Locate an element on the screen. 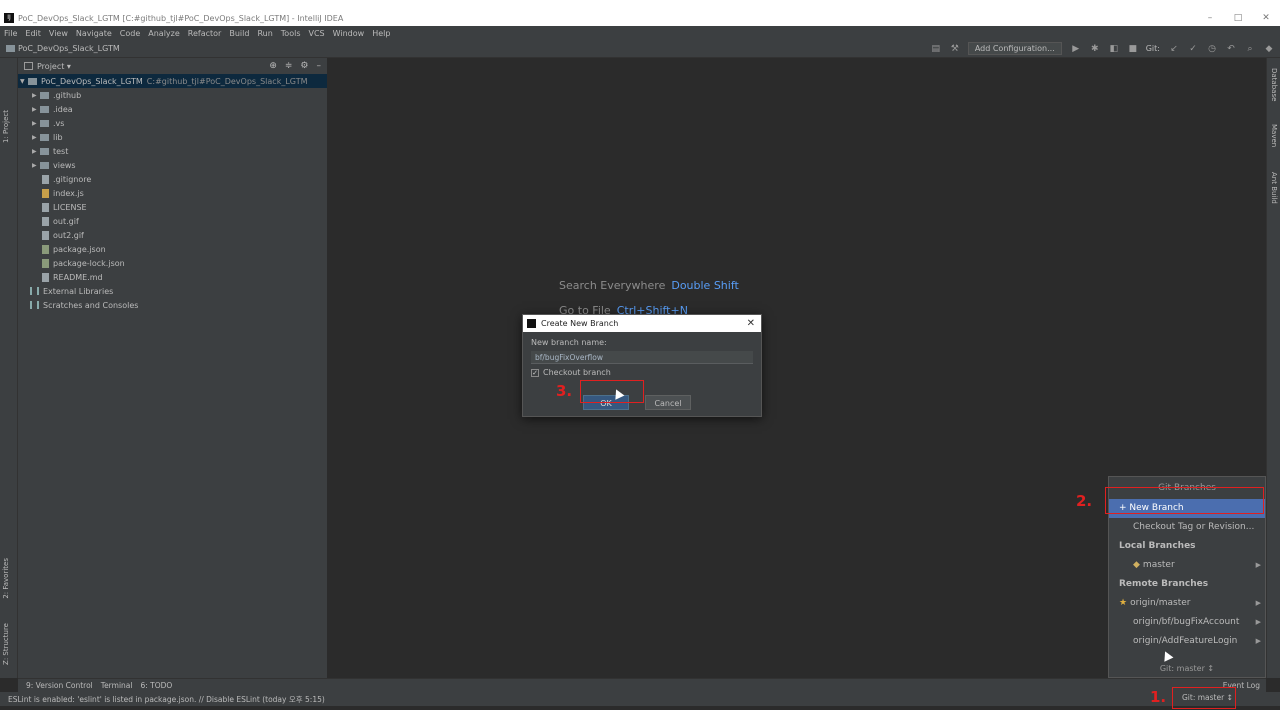 The height and width of the screenshot is (720, 1280). root-path: C:#github_tjl#PoC_DevOps_Slack_LGTM is located at coordinates (227, 81).